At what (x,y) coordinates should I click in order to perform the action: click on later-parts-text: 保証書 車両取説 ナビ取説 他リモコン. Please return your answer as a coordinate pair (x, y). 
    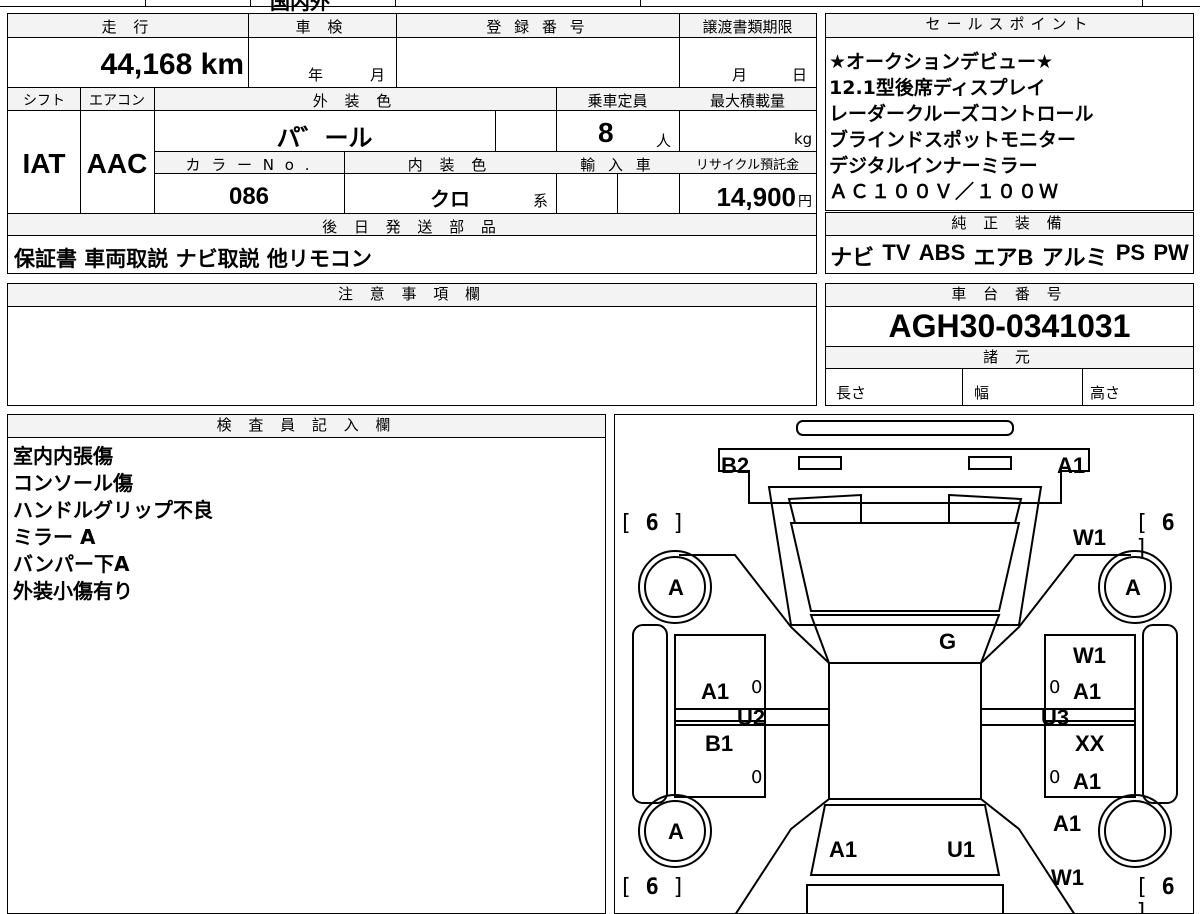
    Looking at the image, I should click on (193, 259).